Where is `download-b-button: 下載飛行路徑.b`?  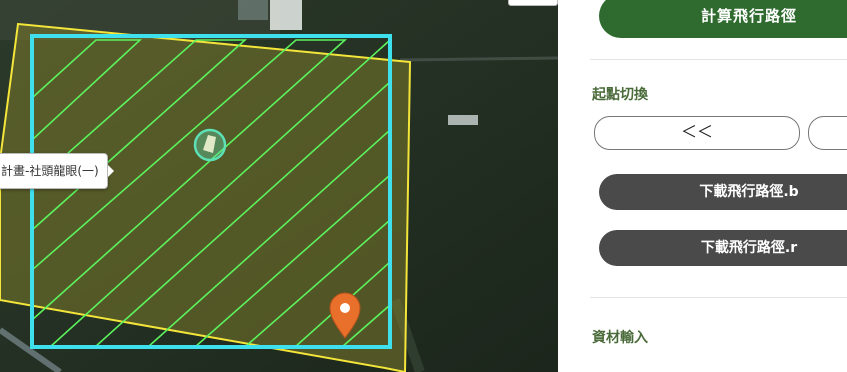
download-b-button: 下載飛行路徑.b is located at coordinates (723, 192).